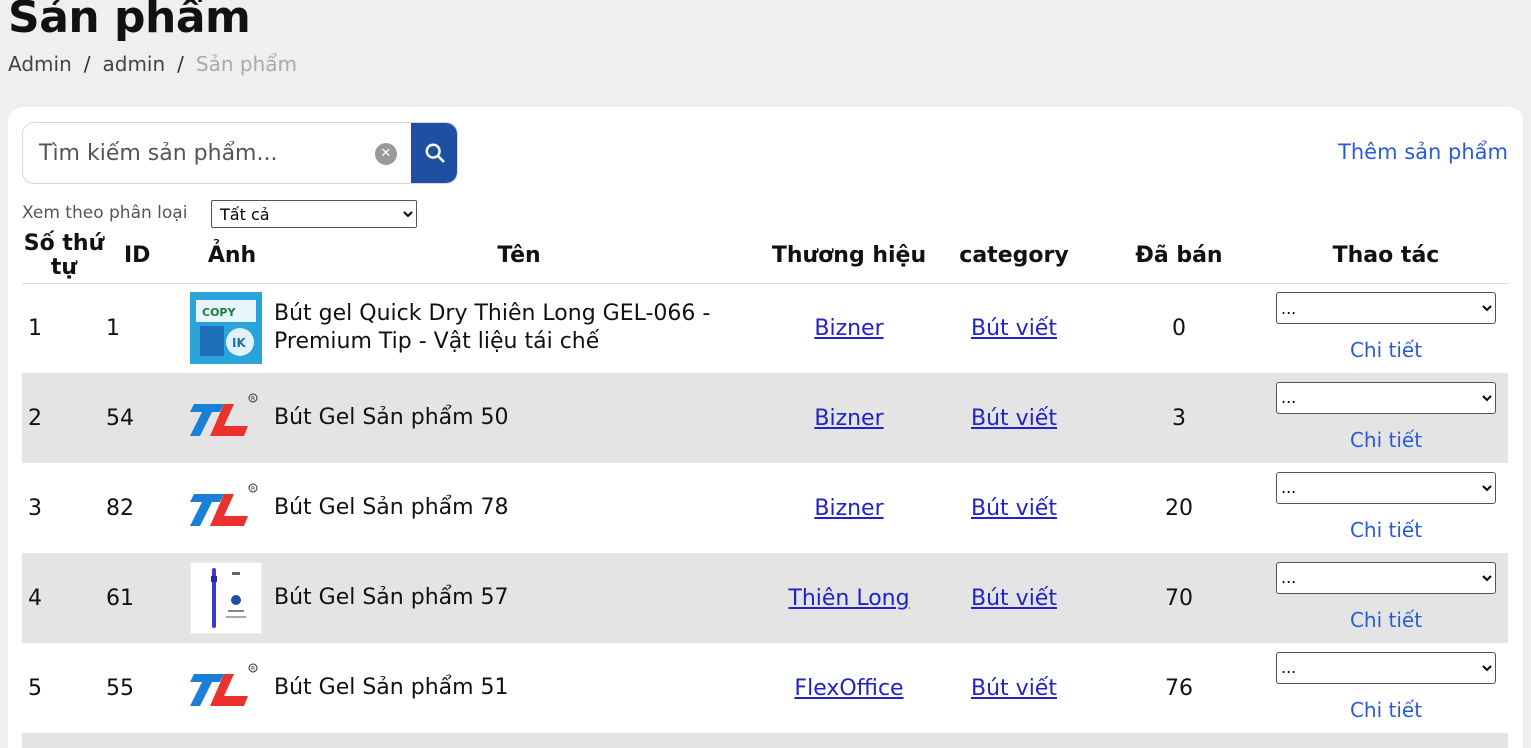 Image resolution: width=1531 pixels, height=748 pixels. I want to click on header-id: ID, so click(148, 256).